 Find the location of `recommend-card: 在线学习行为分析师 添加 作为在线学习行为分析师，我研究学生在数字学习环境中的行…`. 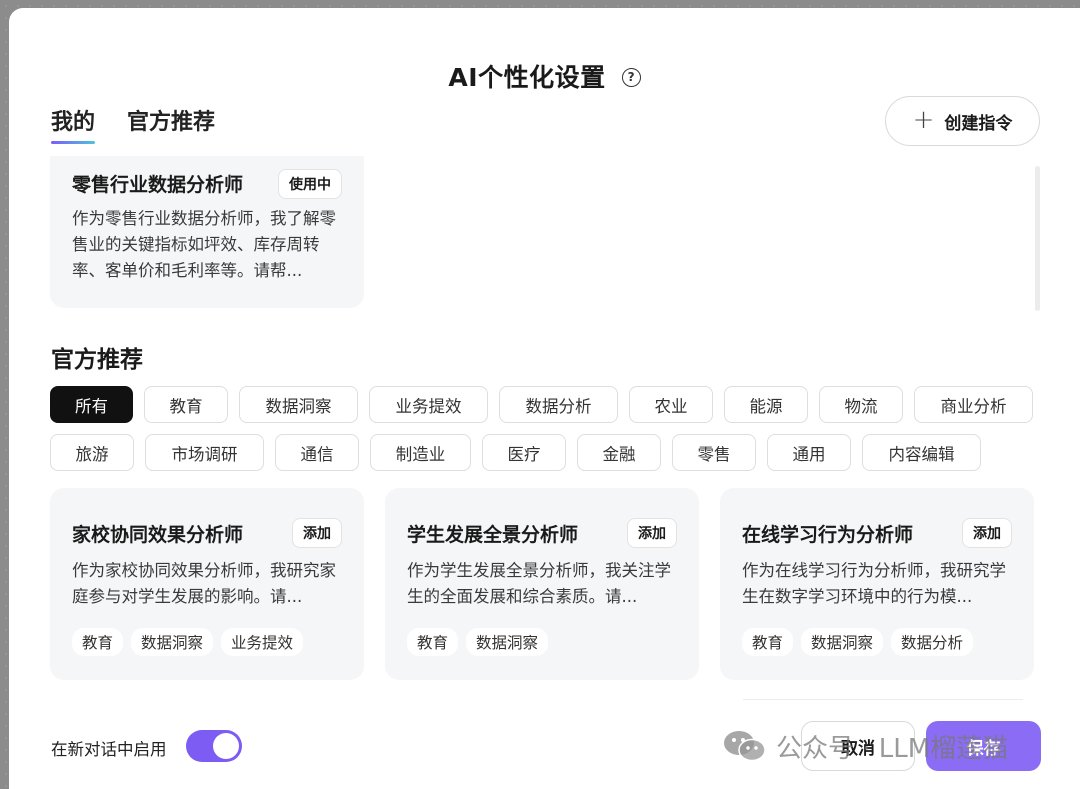

recommend-card: 在线学习行为分析师 添加 作为在线学习行为分析师，我研究学生在数字学习环境中的行… is located at coordinates (877, 584).